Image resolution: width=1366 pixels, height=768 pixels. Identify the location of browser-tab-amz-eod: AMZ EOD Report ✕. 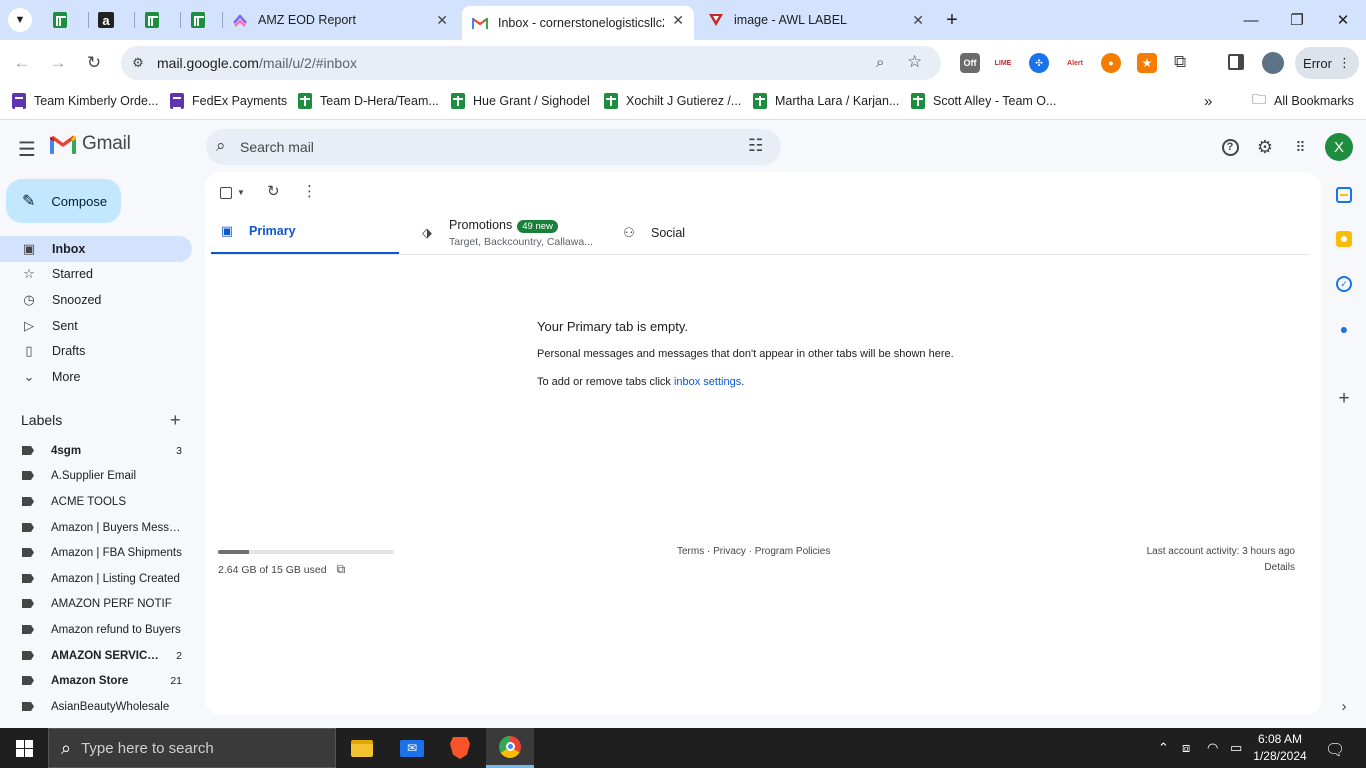
(340, 20).